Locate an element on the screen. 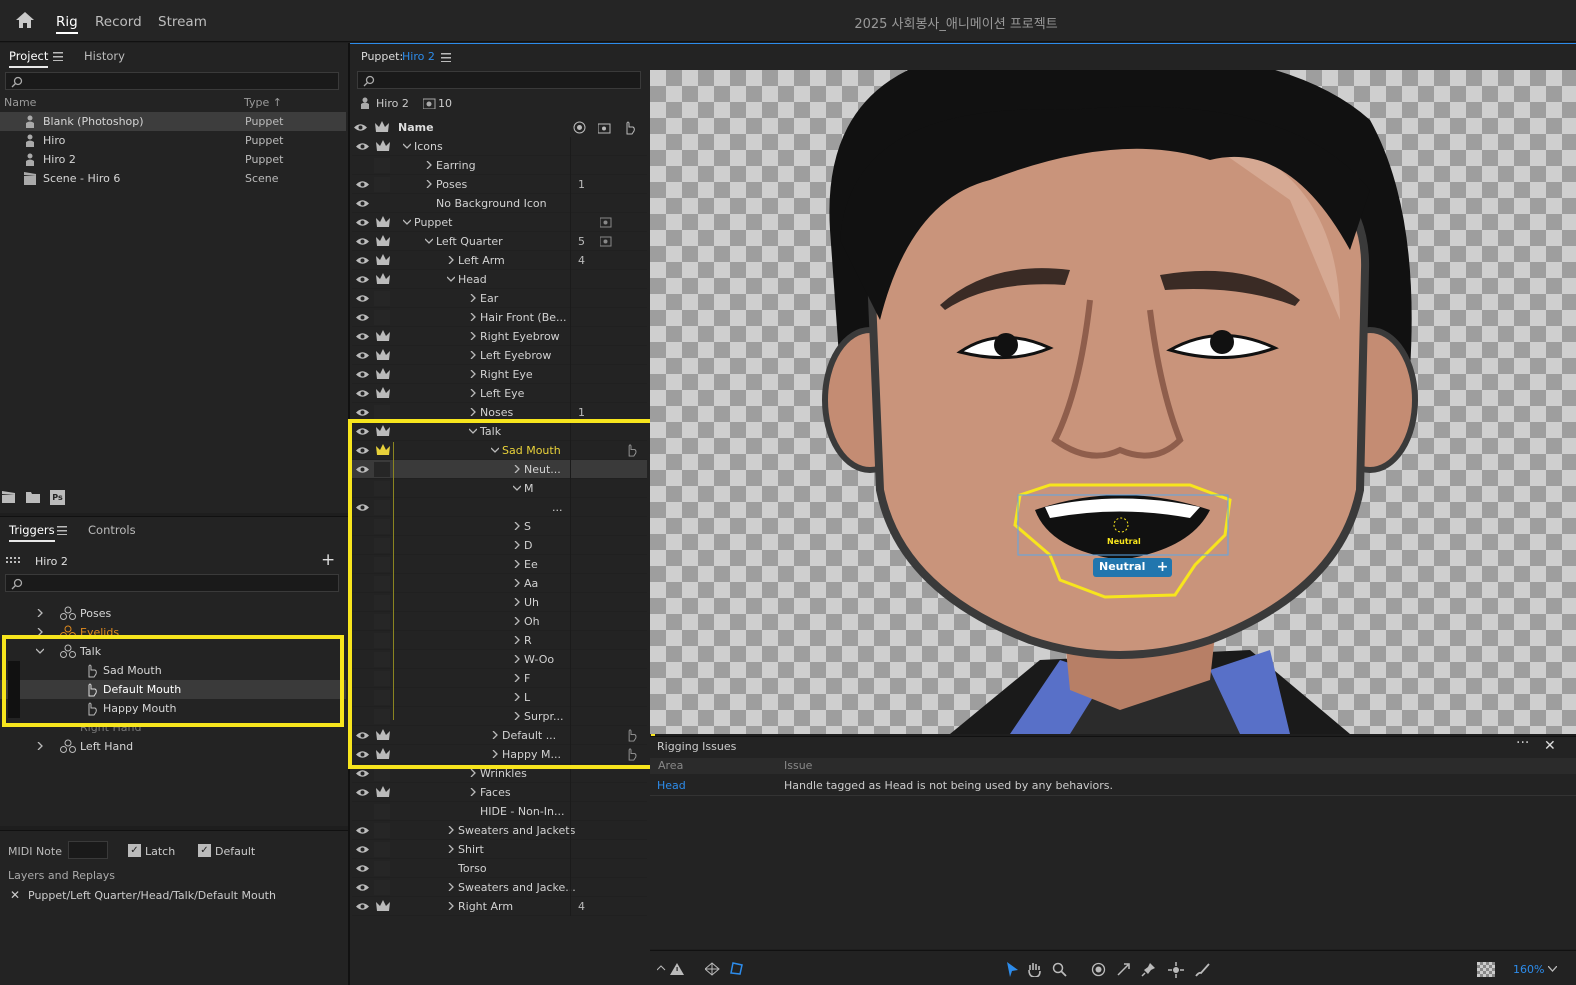 The width and height of the screenshot is (1576, 985). layer-row: No Background Icon is located at coordinates (499, 203).